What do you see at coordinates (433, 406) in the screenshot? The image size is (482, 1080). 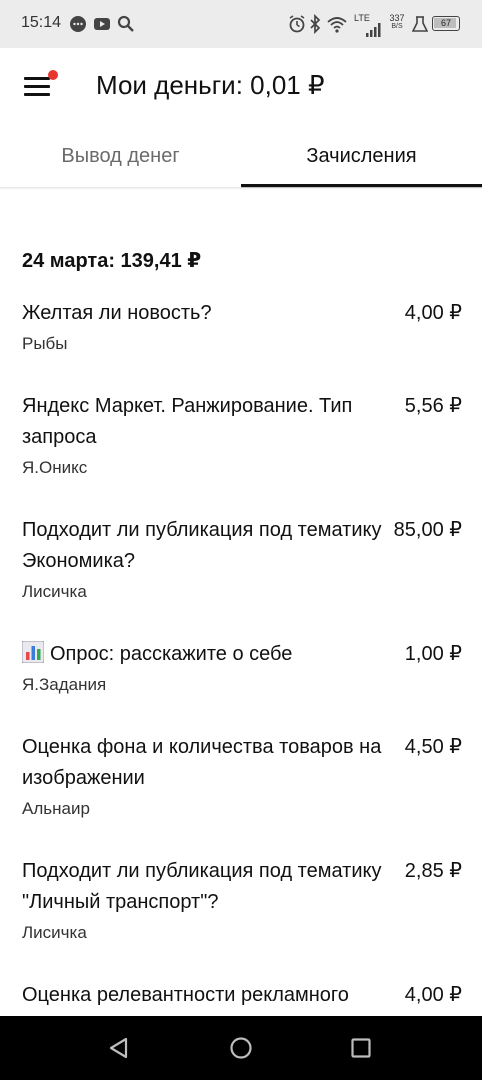 I see `item-amount: 5,56 ₽` at bounding box center [433, 406].